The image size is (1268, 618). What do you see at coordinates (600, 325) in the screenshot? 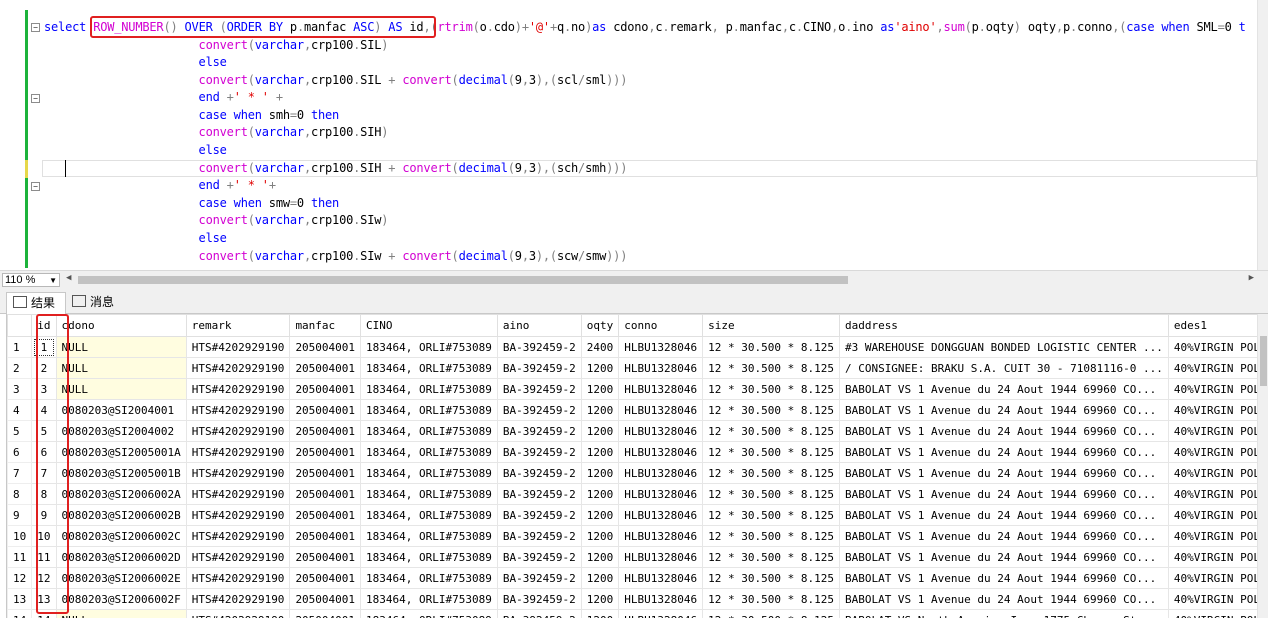
I see `column-header-oqty: oqty` at bounding box center [600, 325].